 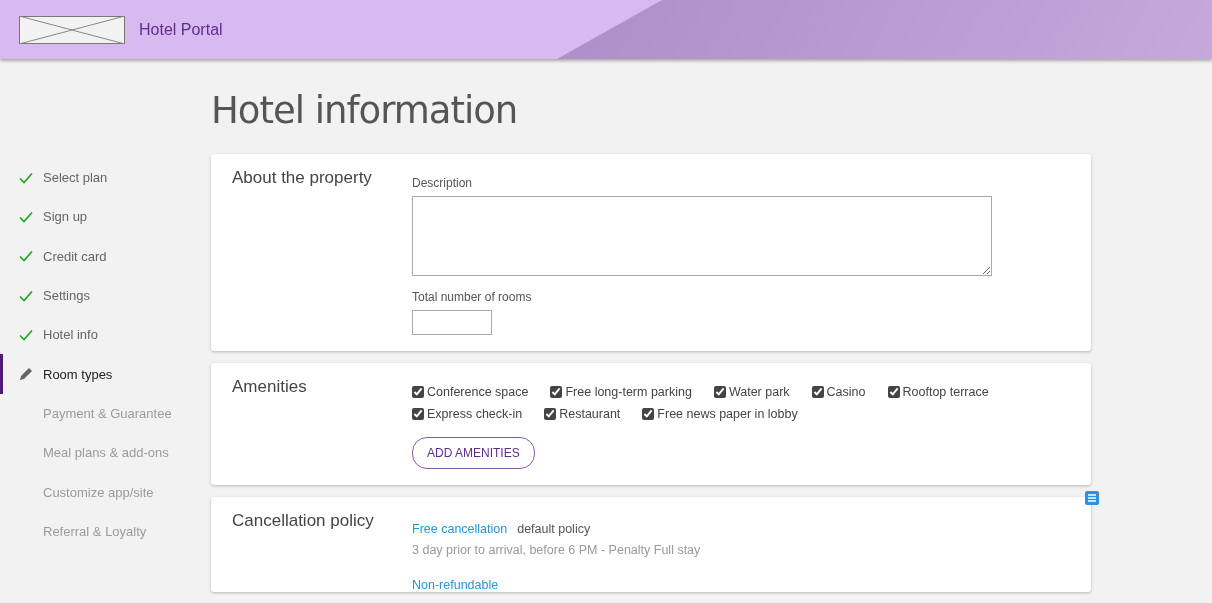 I want to click on field-label: Total number of rooms, so click(x=472, y=297).